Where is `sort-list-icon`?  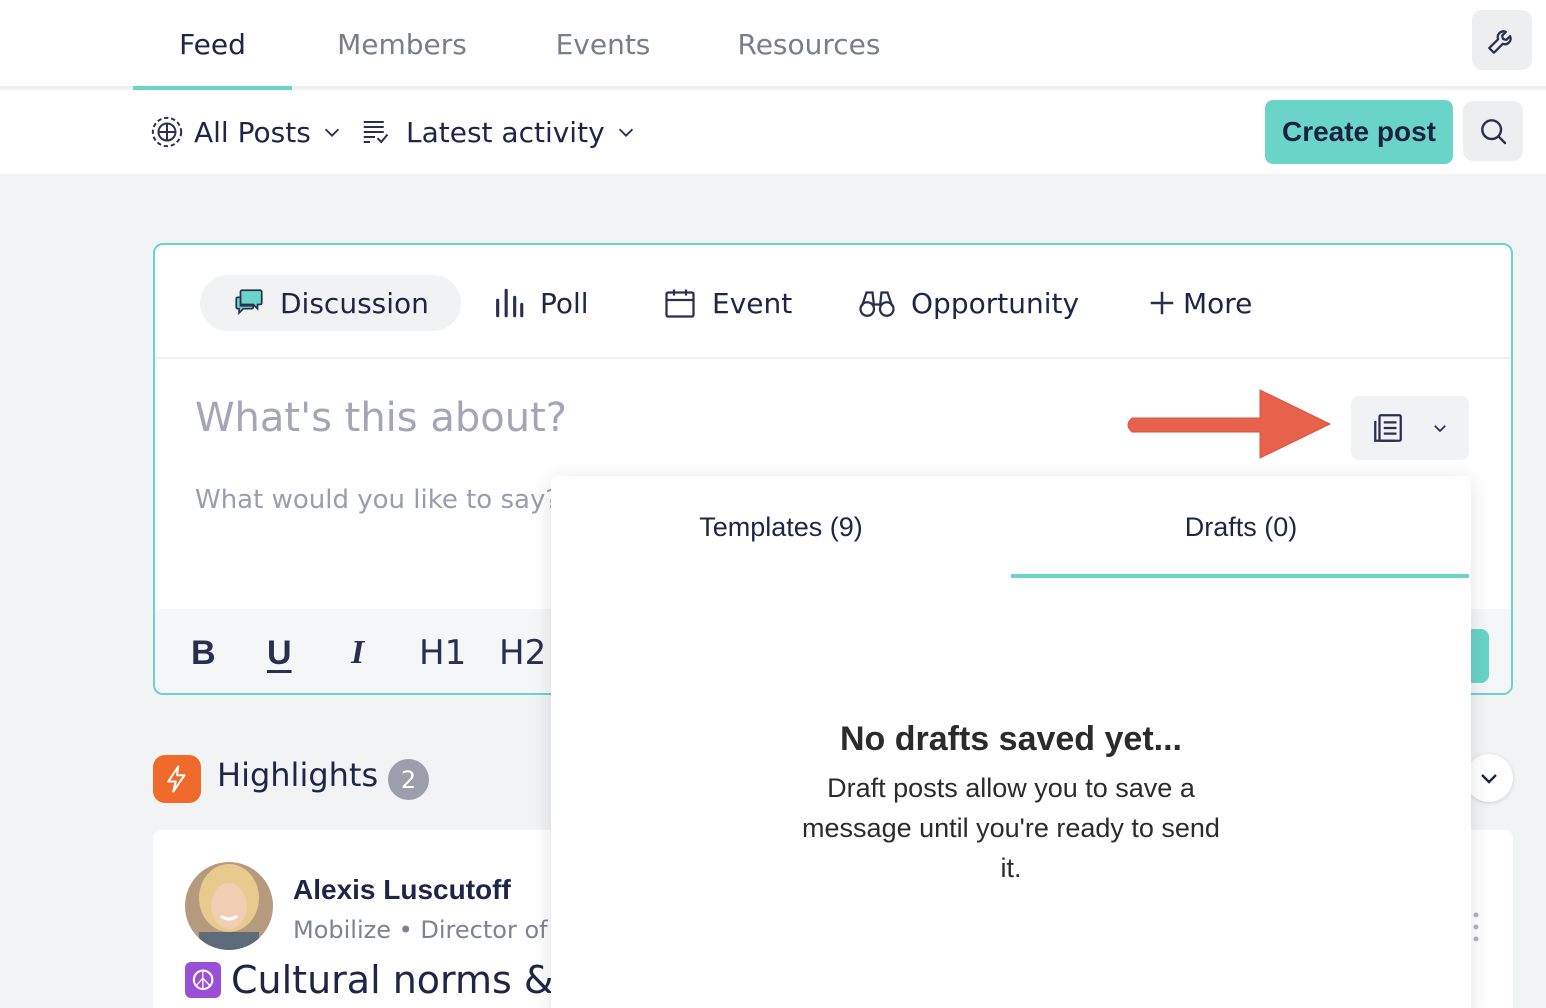 sort-list-icon is located at coordinates (376, 132).